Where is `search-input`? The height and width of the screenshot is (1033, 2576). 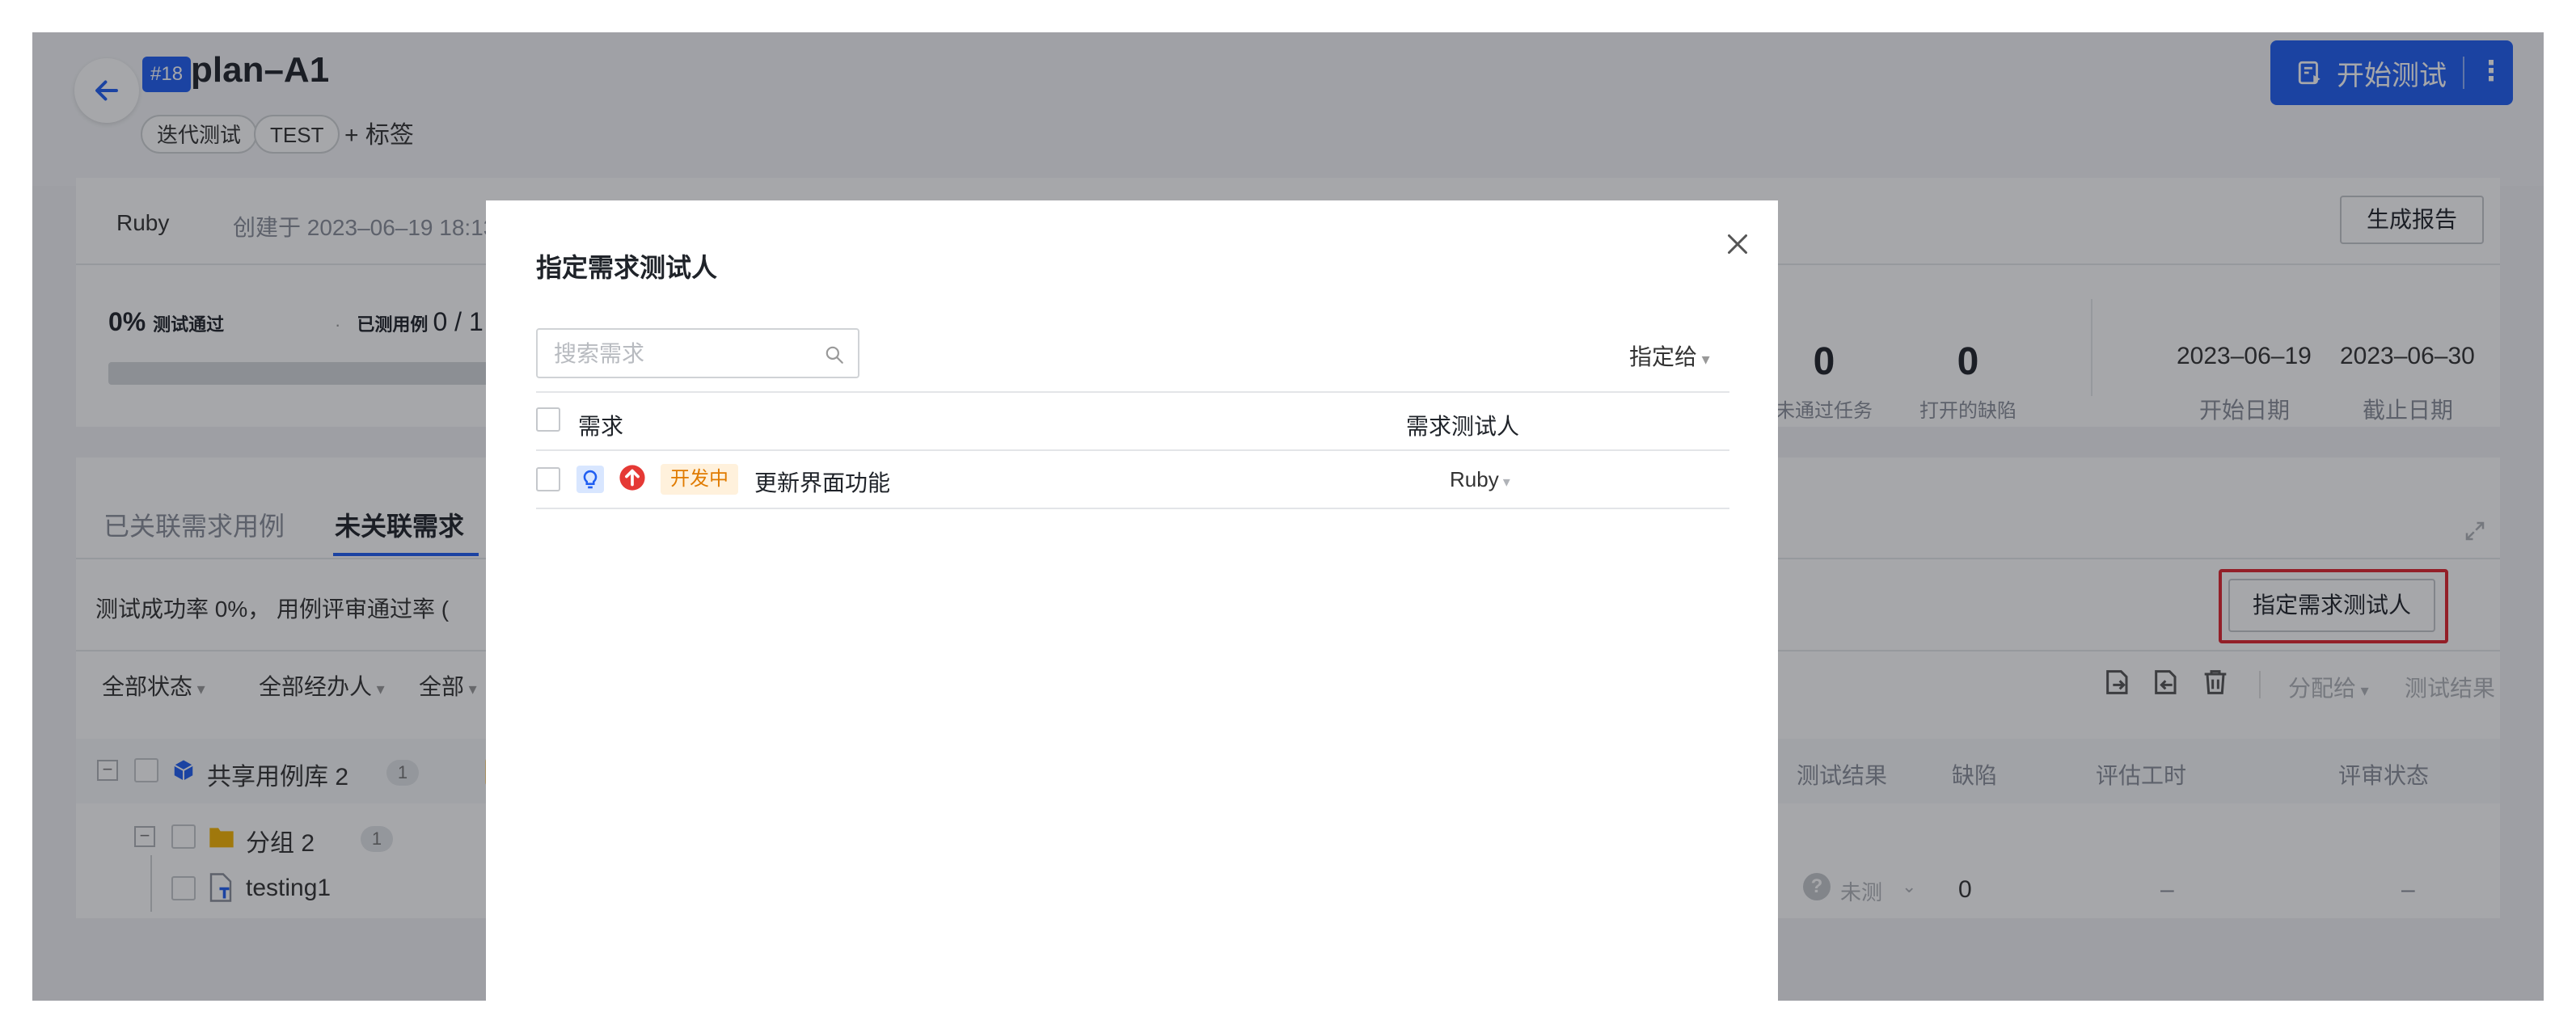 search-input is located at coordinates (683, 354).